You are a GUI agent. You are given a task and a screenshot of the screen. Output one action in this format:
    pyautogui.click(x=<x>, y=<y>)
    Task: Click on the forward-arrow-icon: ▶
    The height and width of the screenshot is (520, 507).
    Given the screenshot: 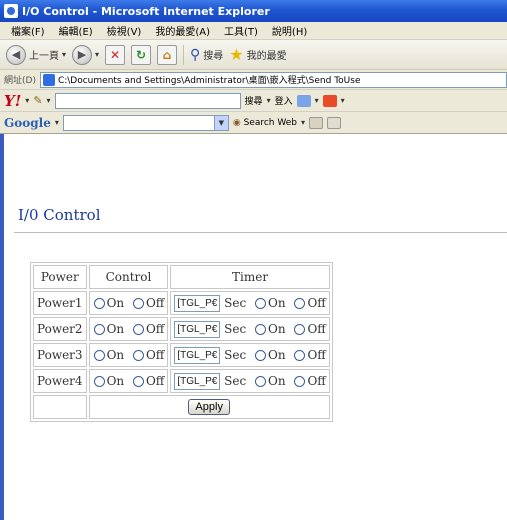 What is the action you would take?
    pyautogui.click(x=82, y=54)
    